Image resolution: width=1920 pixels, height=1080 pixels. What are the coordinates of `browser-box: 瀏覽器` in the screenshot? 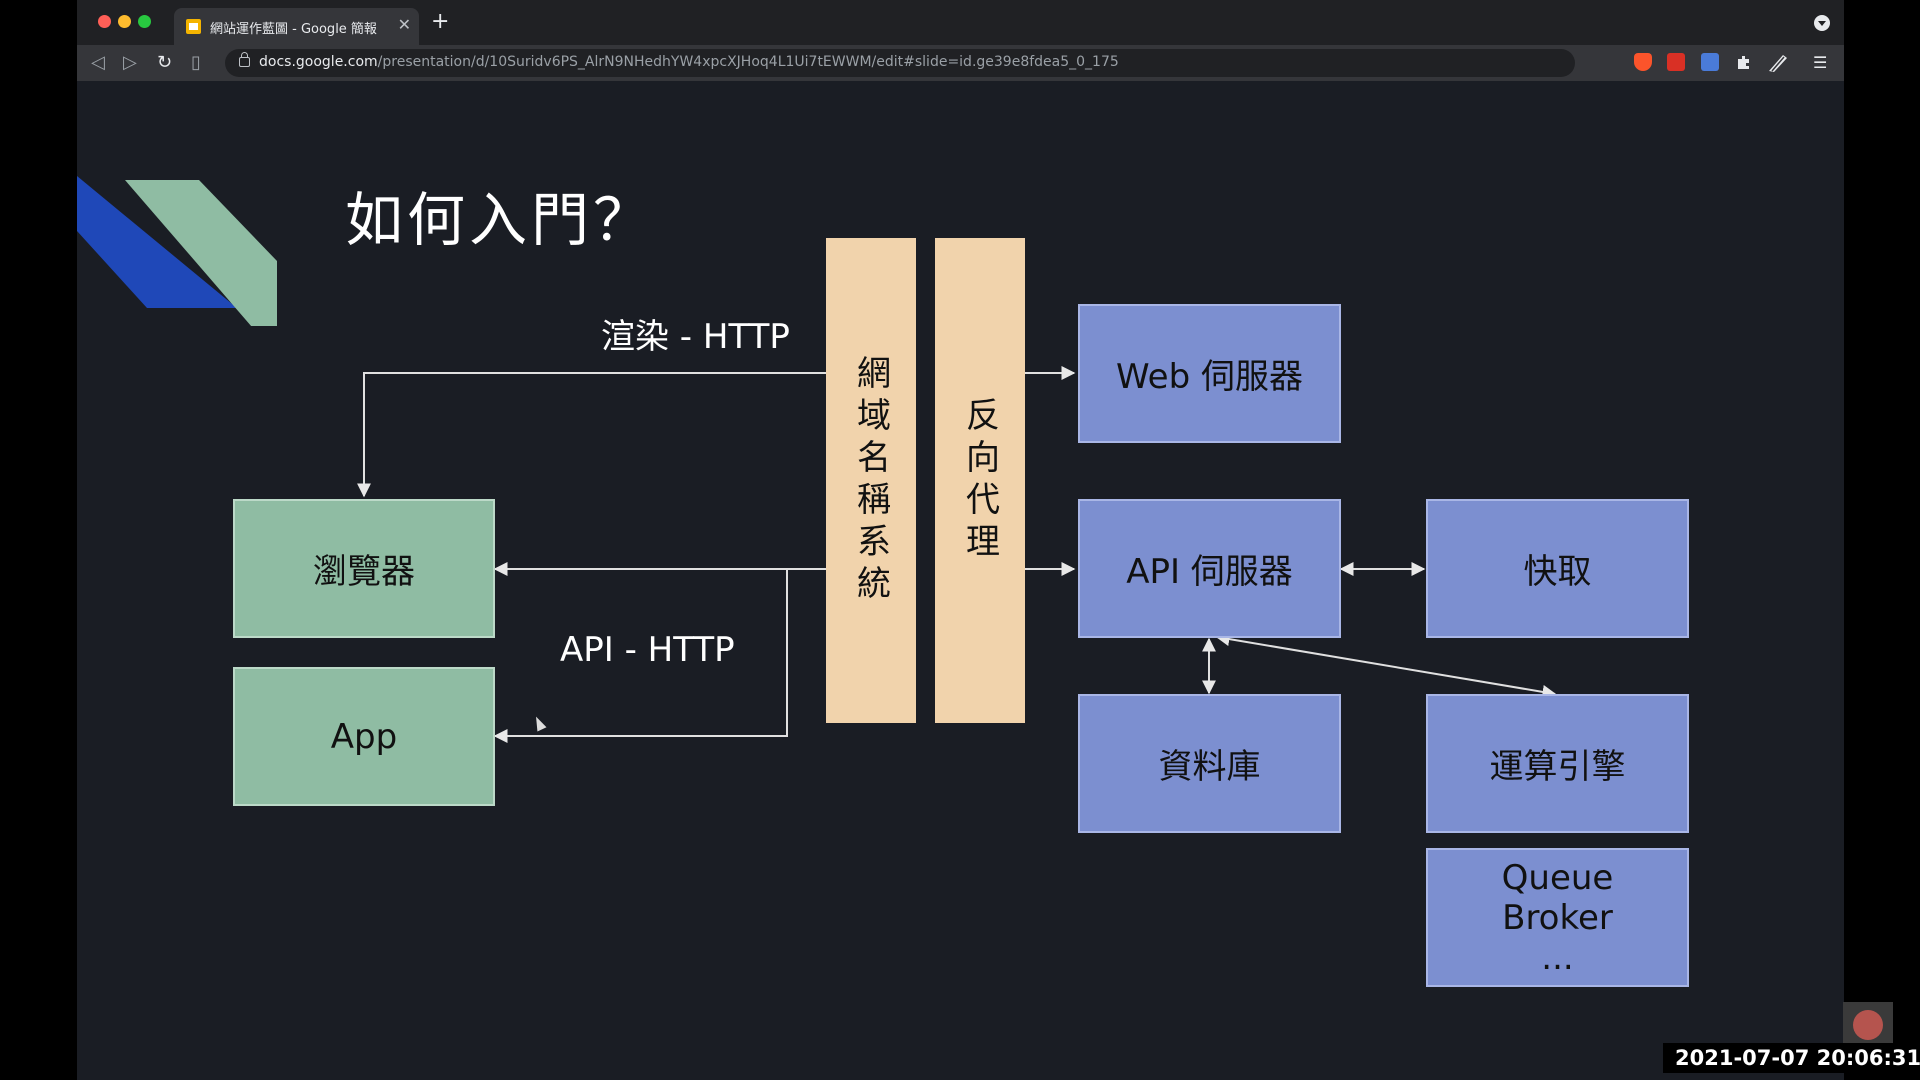 It's located at (364, 568).